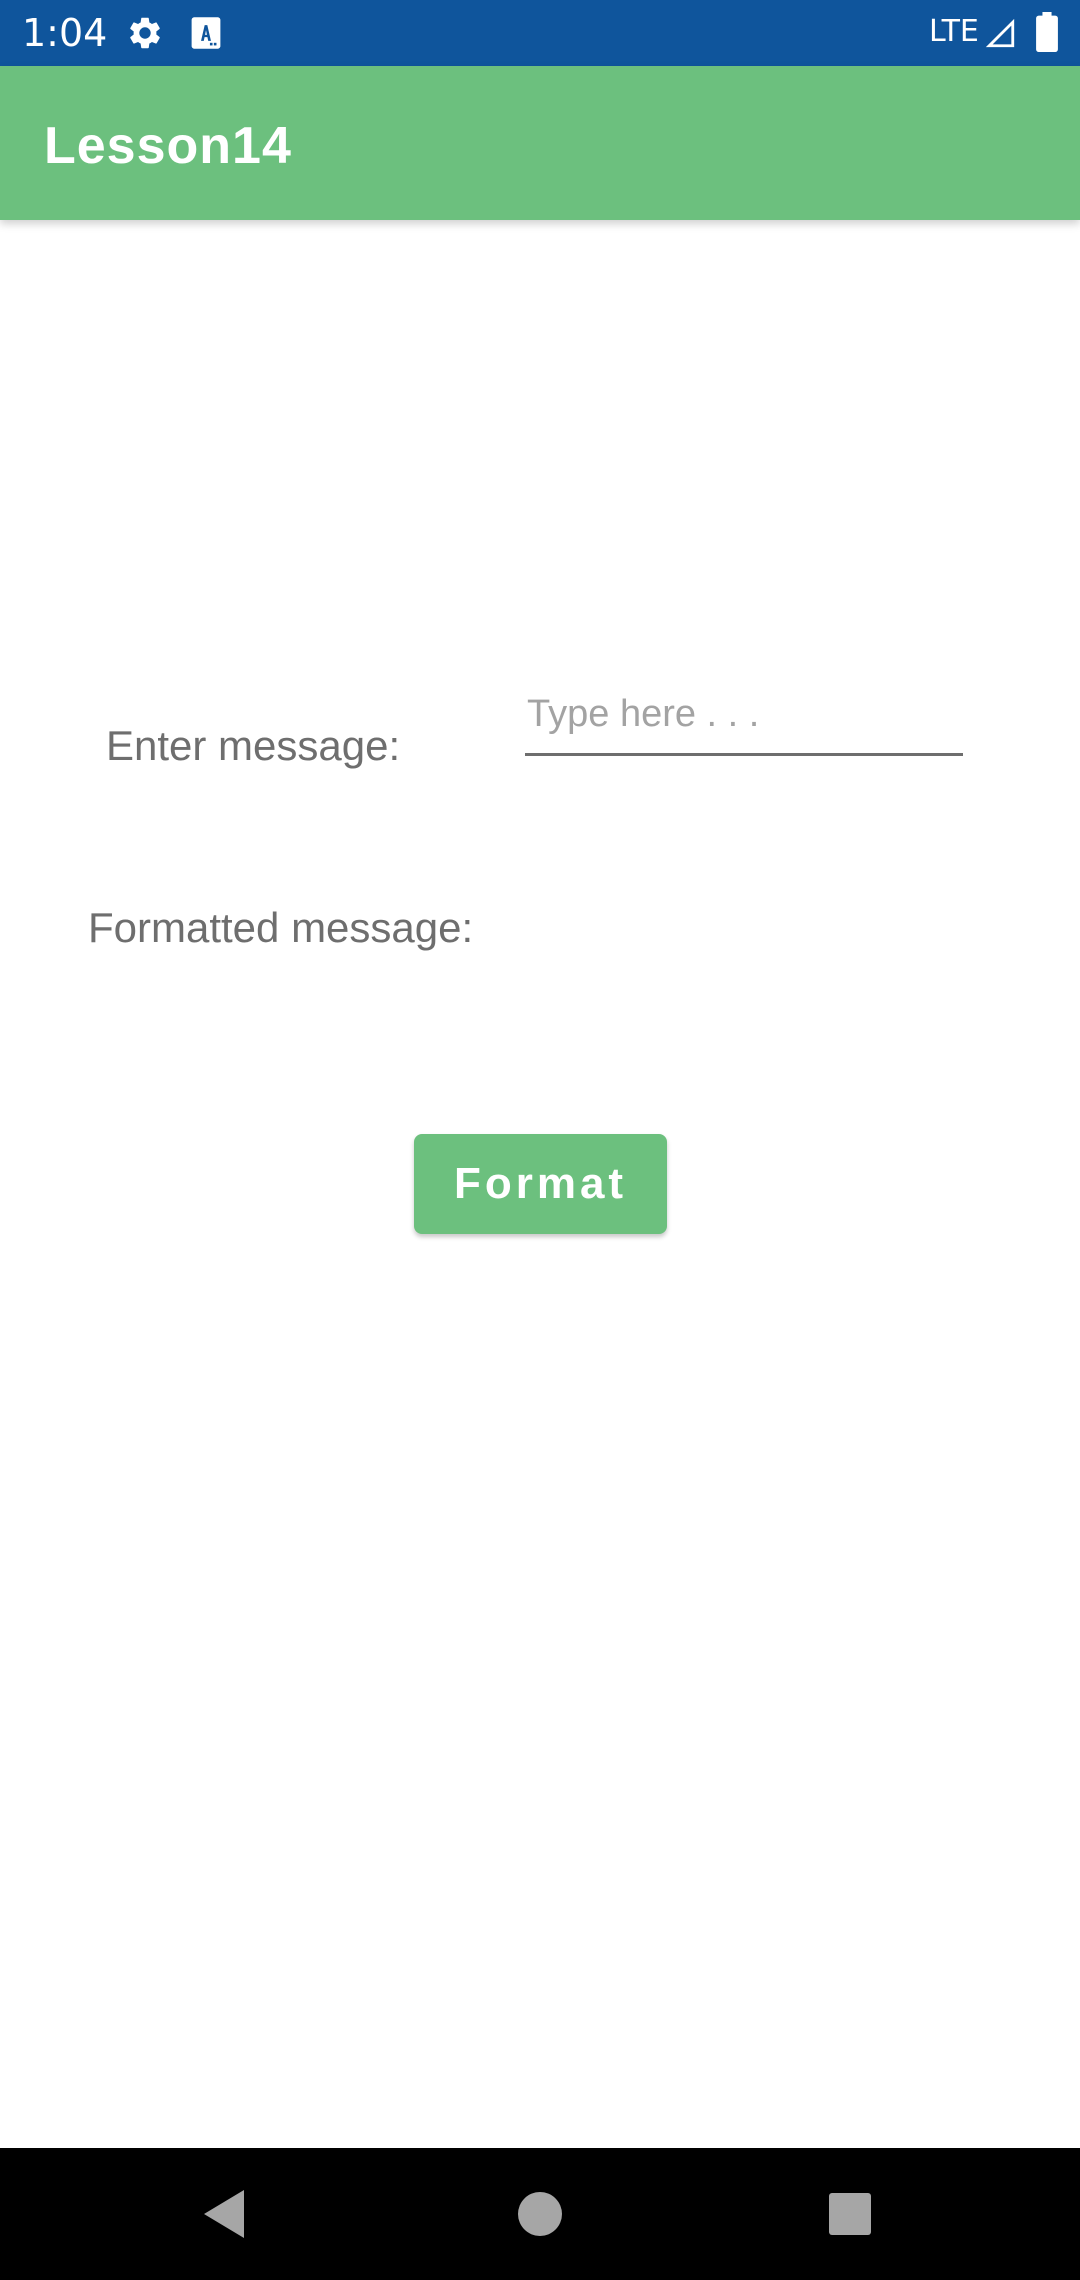  What do you see at coordinates (1047, 32) in the screenshot?
I see `battery-icon` at bounding box center [1047, 32].